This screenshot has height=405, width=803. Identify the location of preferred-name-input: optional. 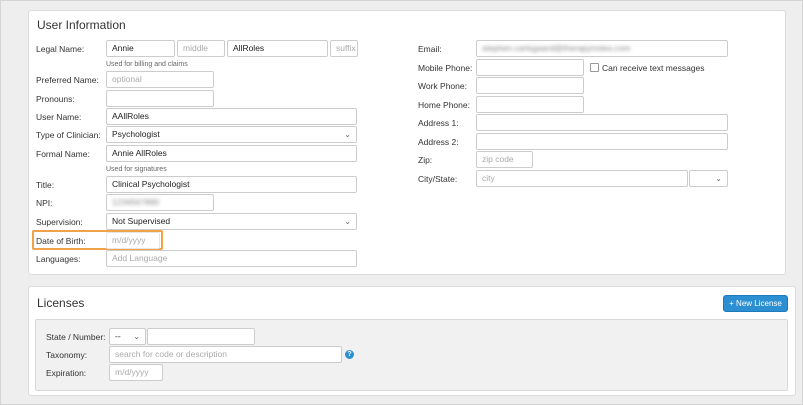
(160, 79).